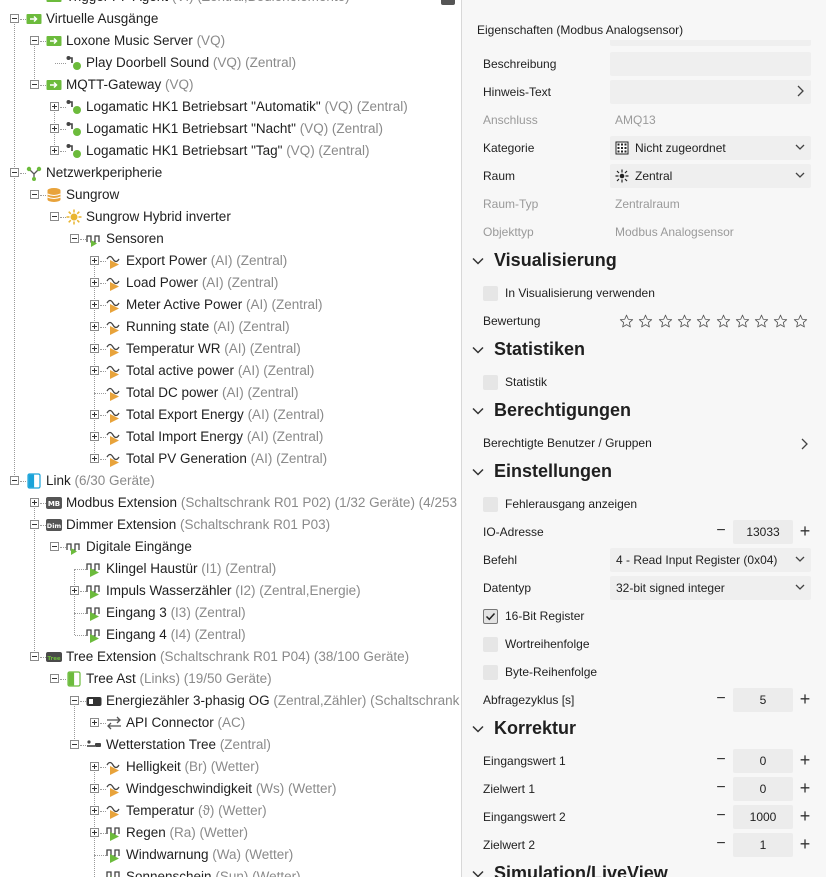 The width and height of the screenshot is (826, 877). Describe the element at coordinates (230, 393) in the screenshot. I see `tree-node: Total DC power (AI) (Zentral)` at that location.